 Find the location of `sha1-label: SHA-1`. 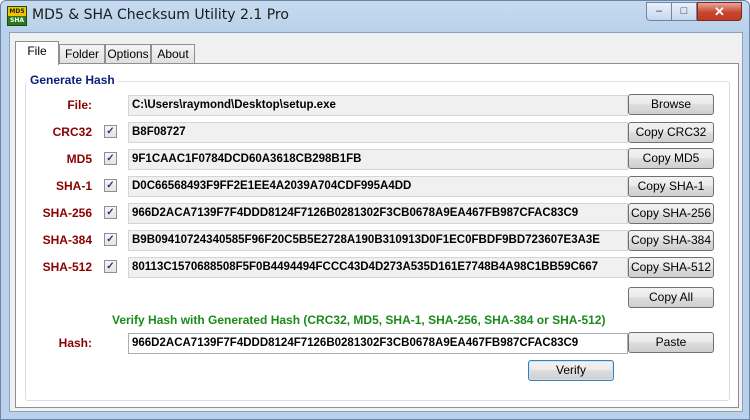

sha1-label: SHA-1 is located at coordinates (73, 186).